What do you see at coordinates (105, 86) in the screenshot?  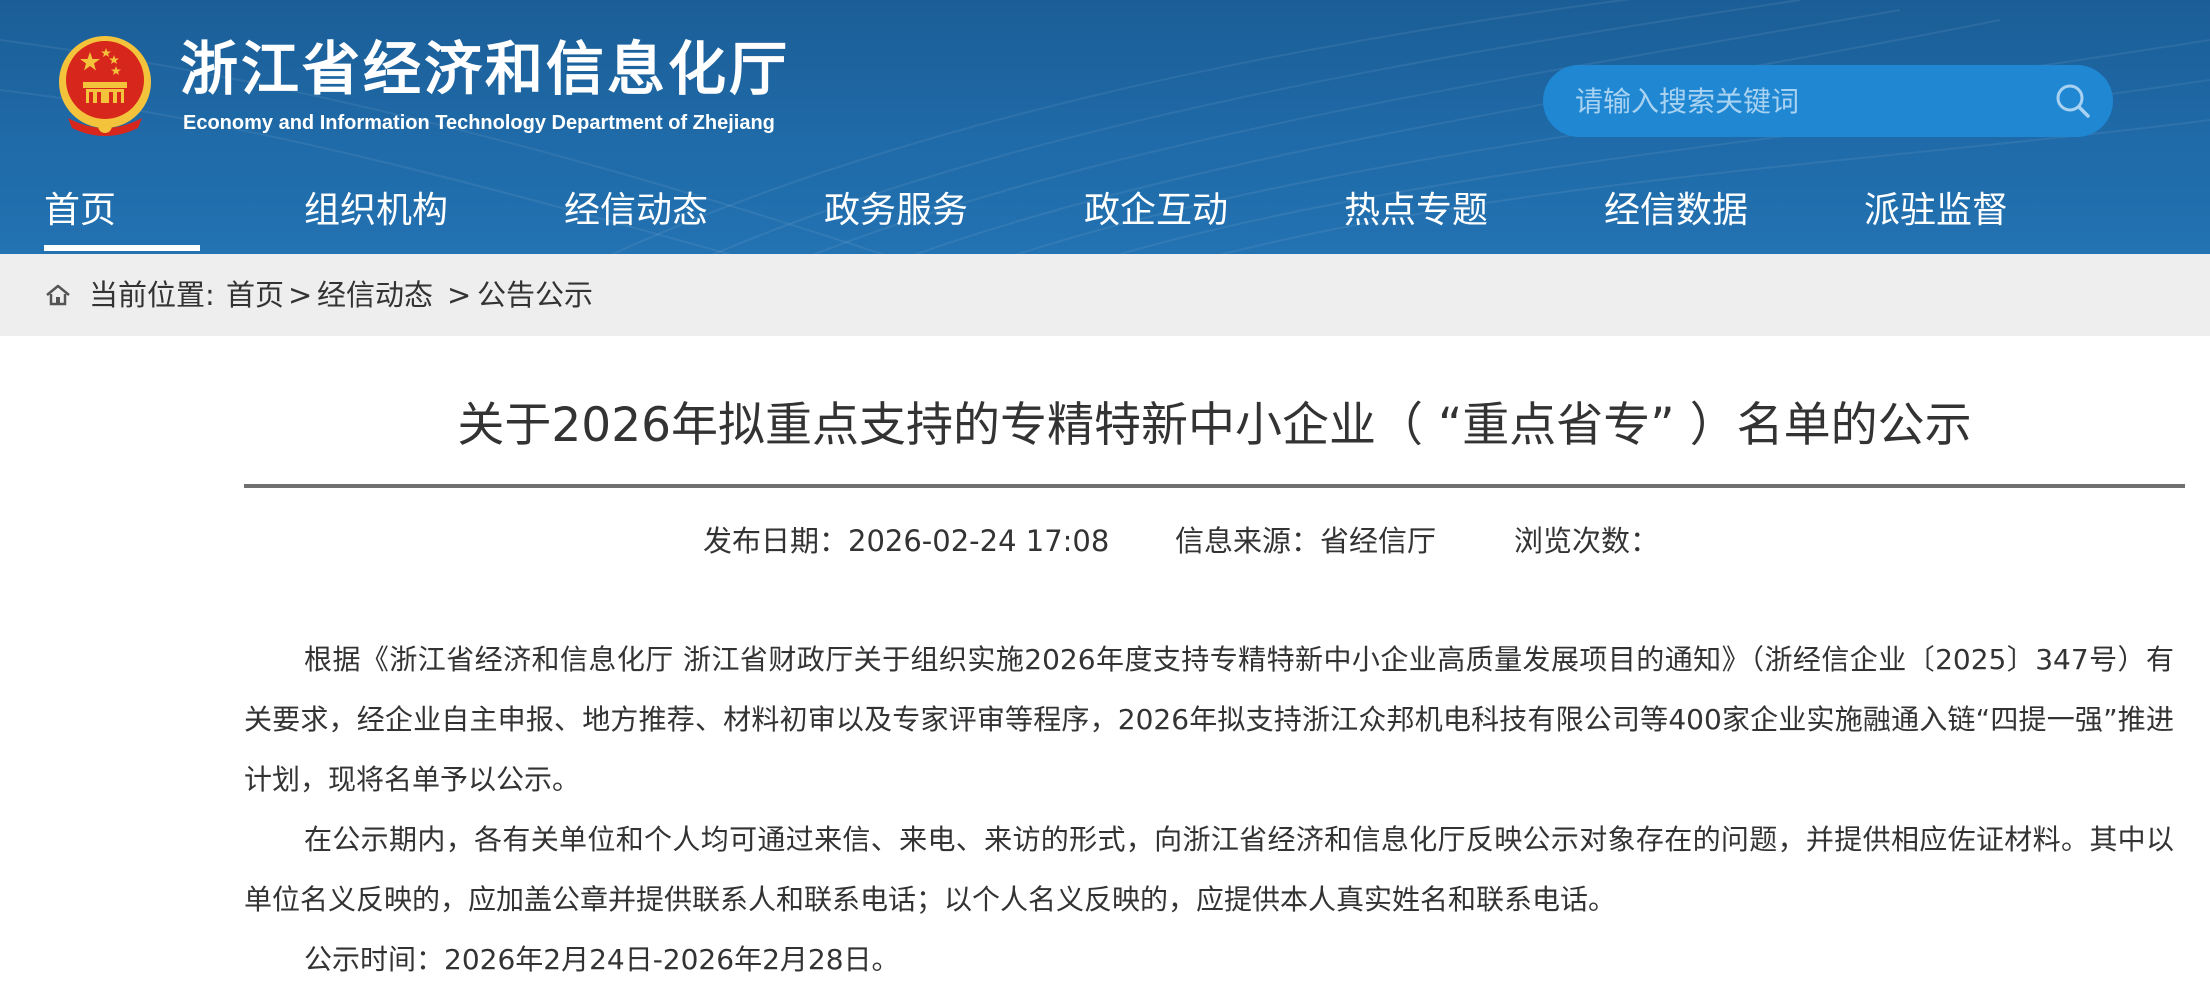 I see `national-emblem-icon` at bounding box center [105, 86].